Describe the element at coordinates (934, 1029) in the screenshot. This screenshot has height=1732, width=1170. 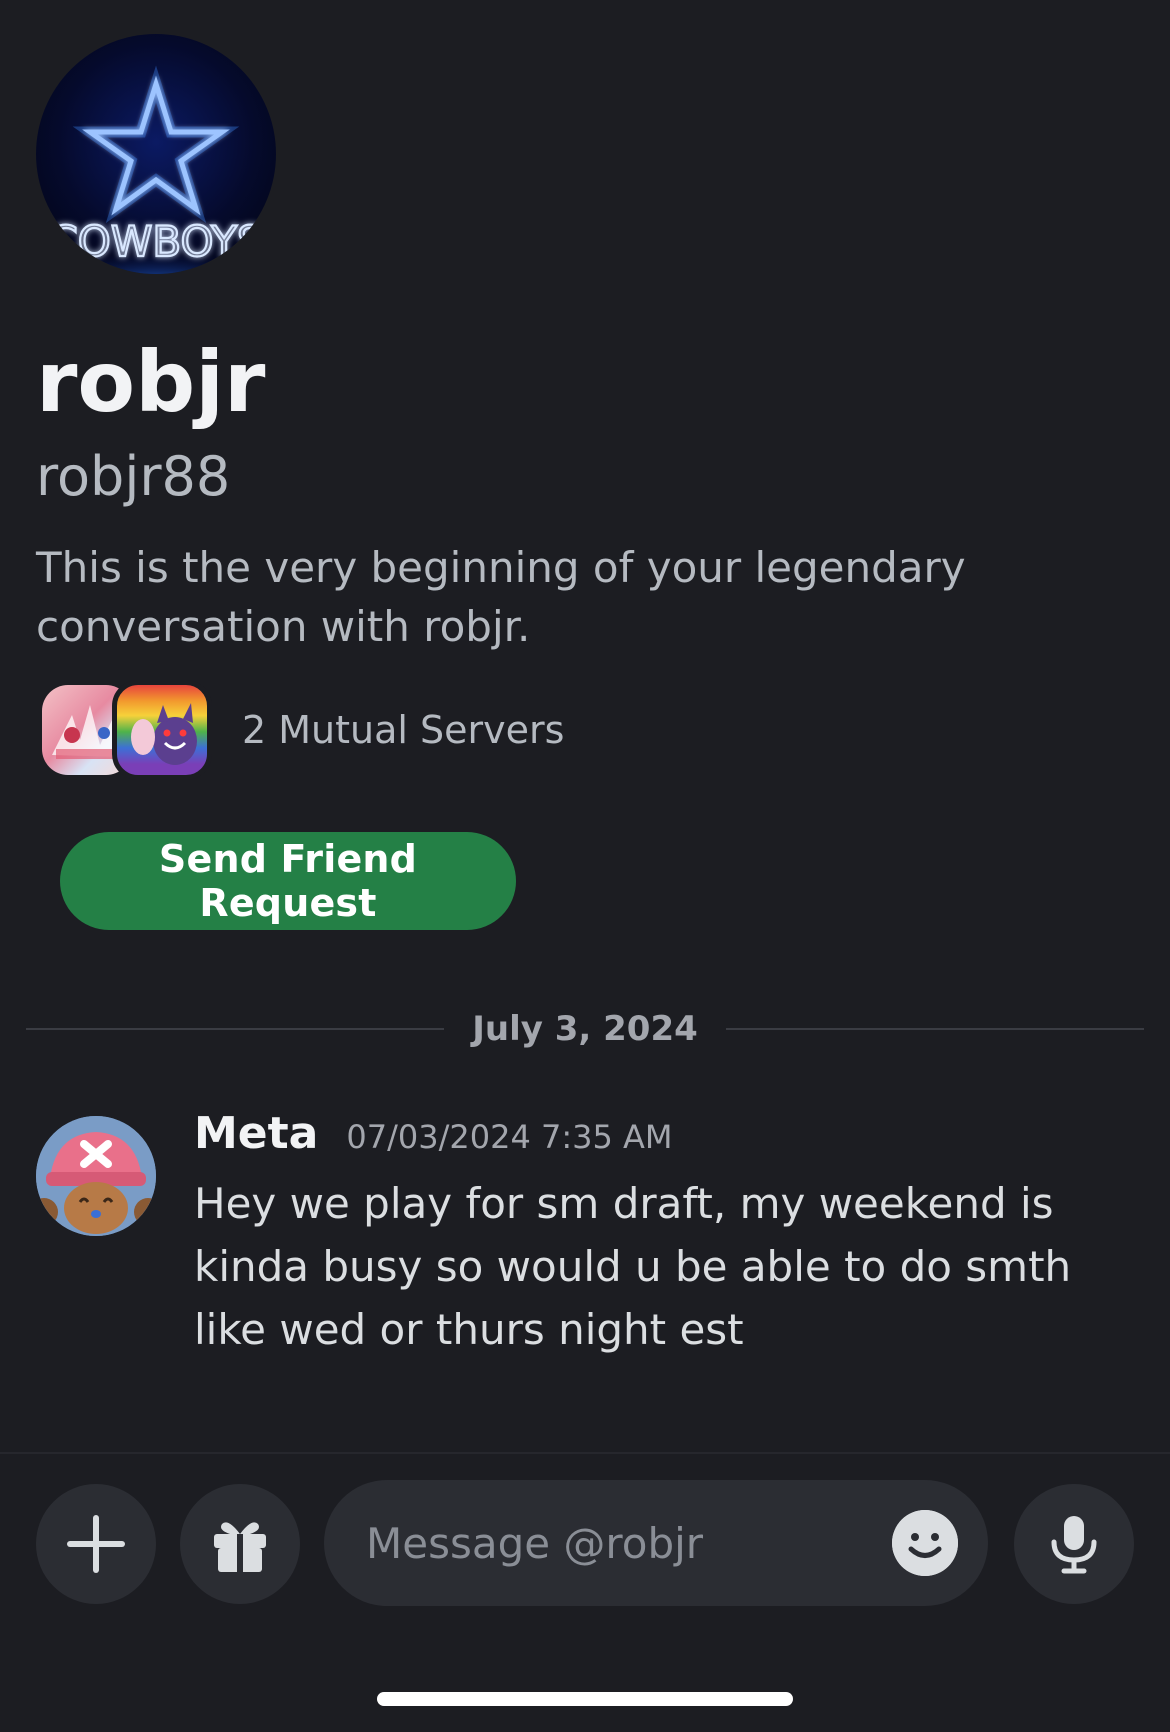
I see `divider-line-right` at that location.